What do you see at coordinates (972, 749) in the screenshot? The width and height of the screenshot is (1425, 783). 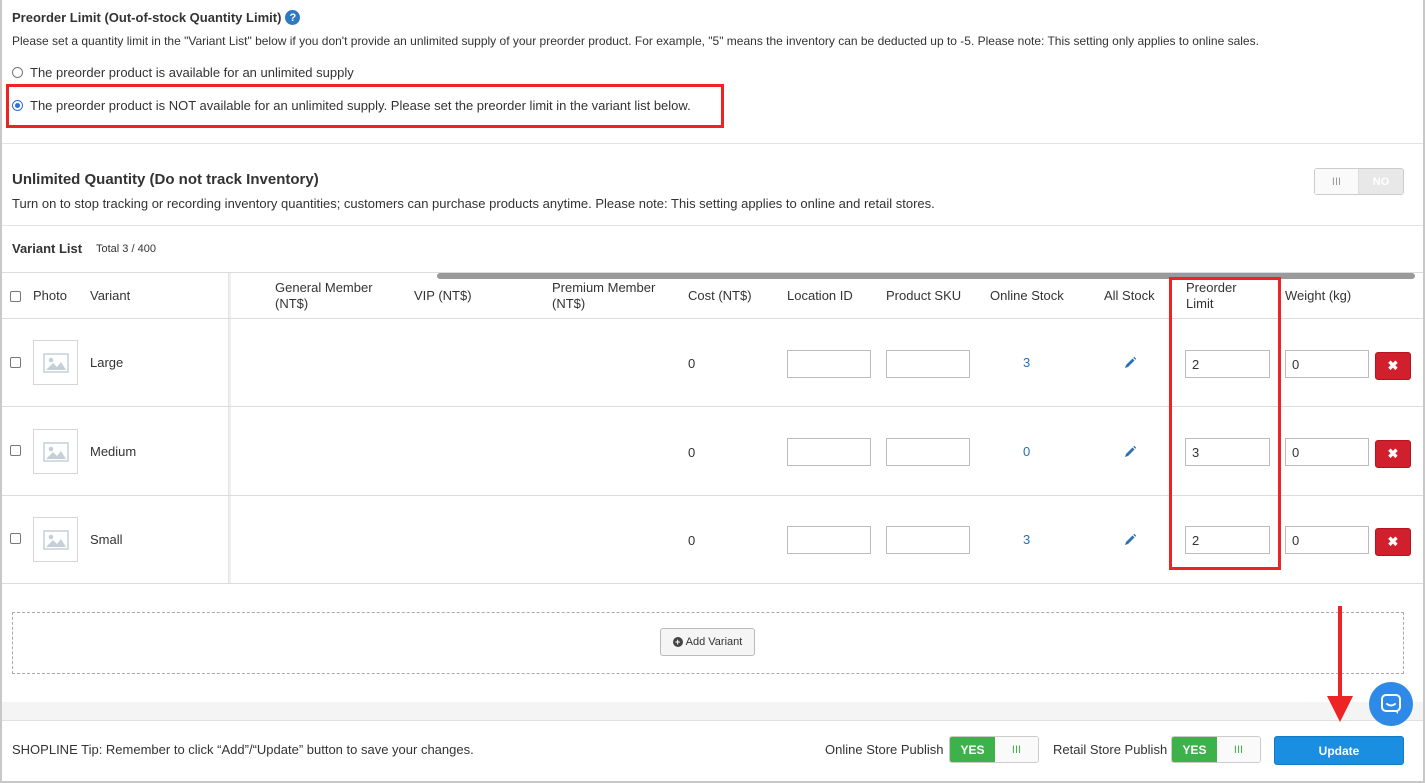 I see `online-publish-state: YES` at bounding box center [972, 749].